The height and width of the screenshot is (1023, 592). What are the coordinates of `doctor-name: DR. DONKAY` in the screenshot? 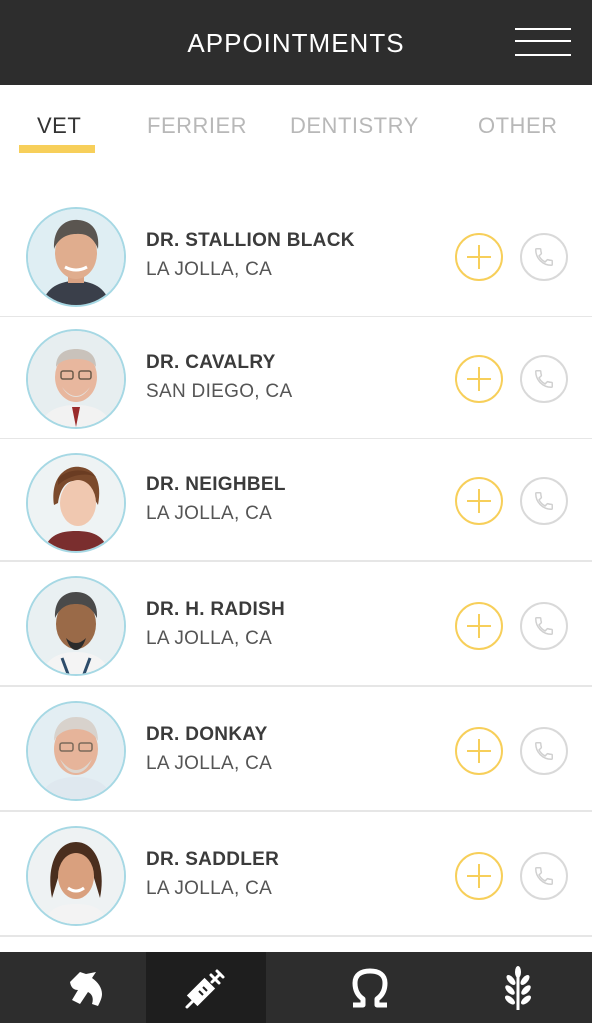 It's located at (207, 734).